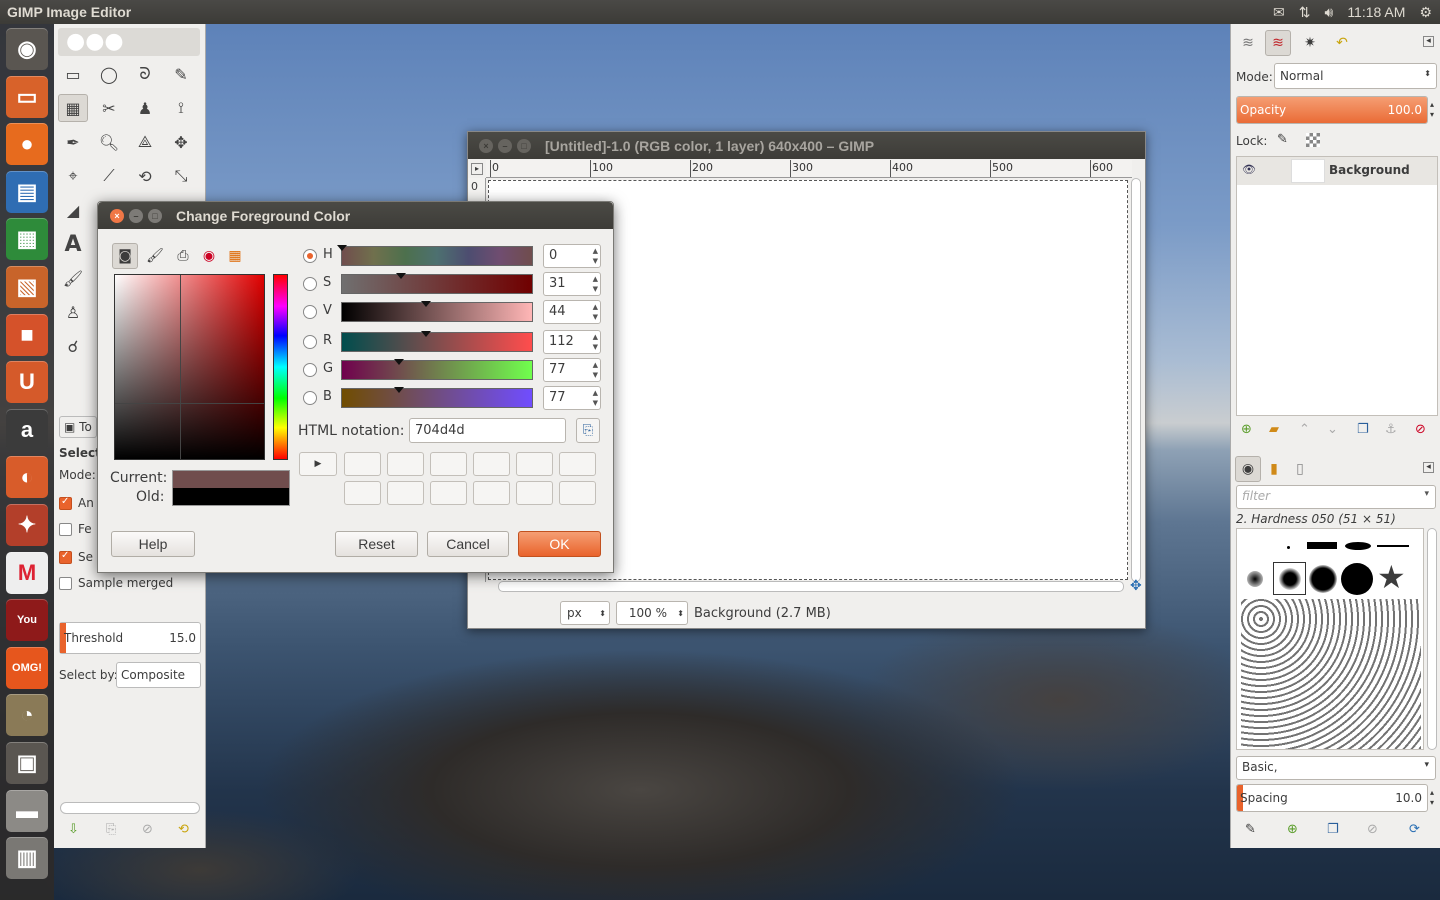  I want to click on launcher-firefox-icon: ●, so click(27, 144).